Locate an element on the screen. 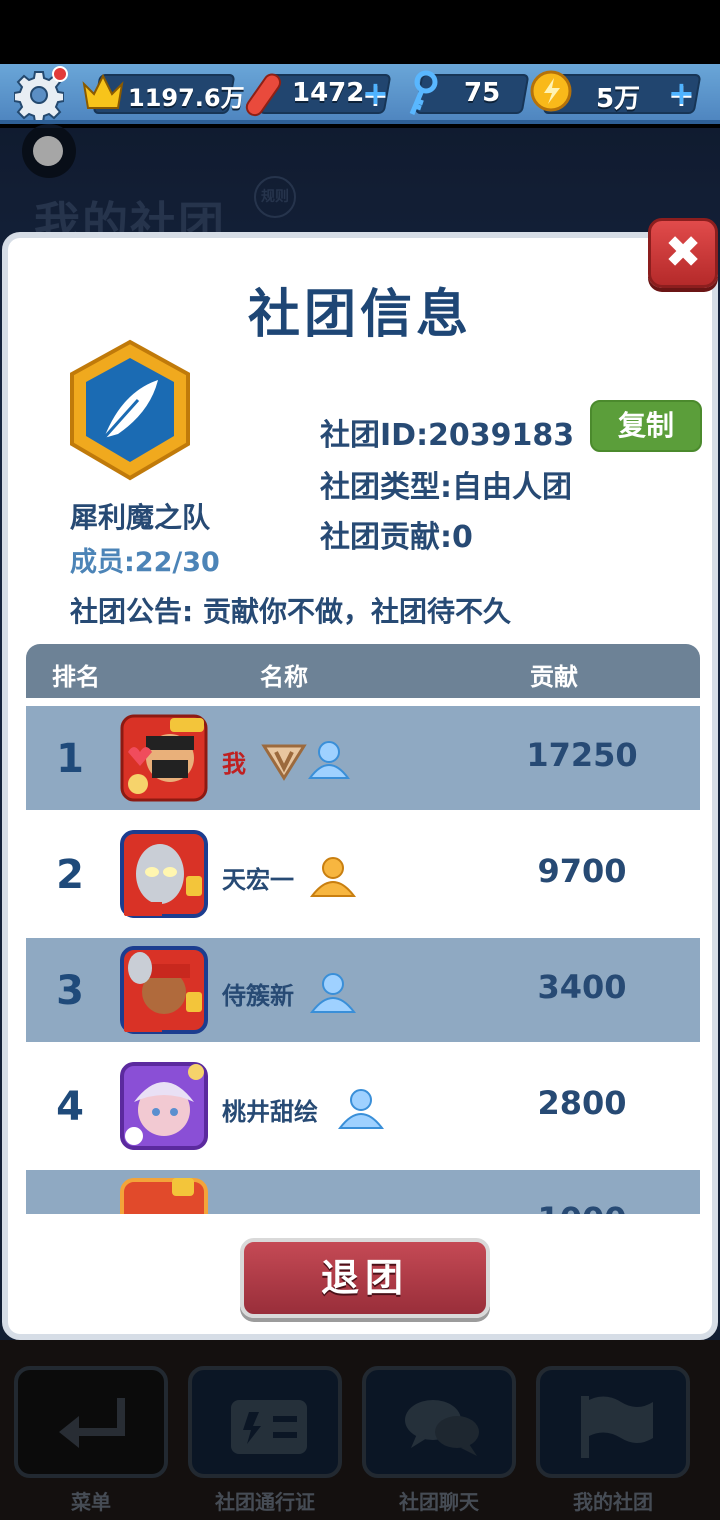 This screenshot has width=720, height=1520. club-contribution: 社团贡献:0 is located at coordinates (396, 537).